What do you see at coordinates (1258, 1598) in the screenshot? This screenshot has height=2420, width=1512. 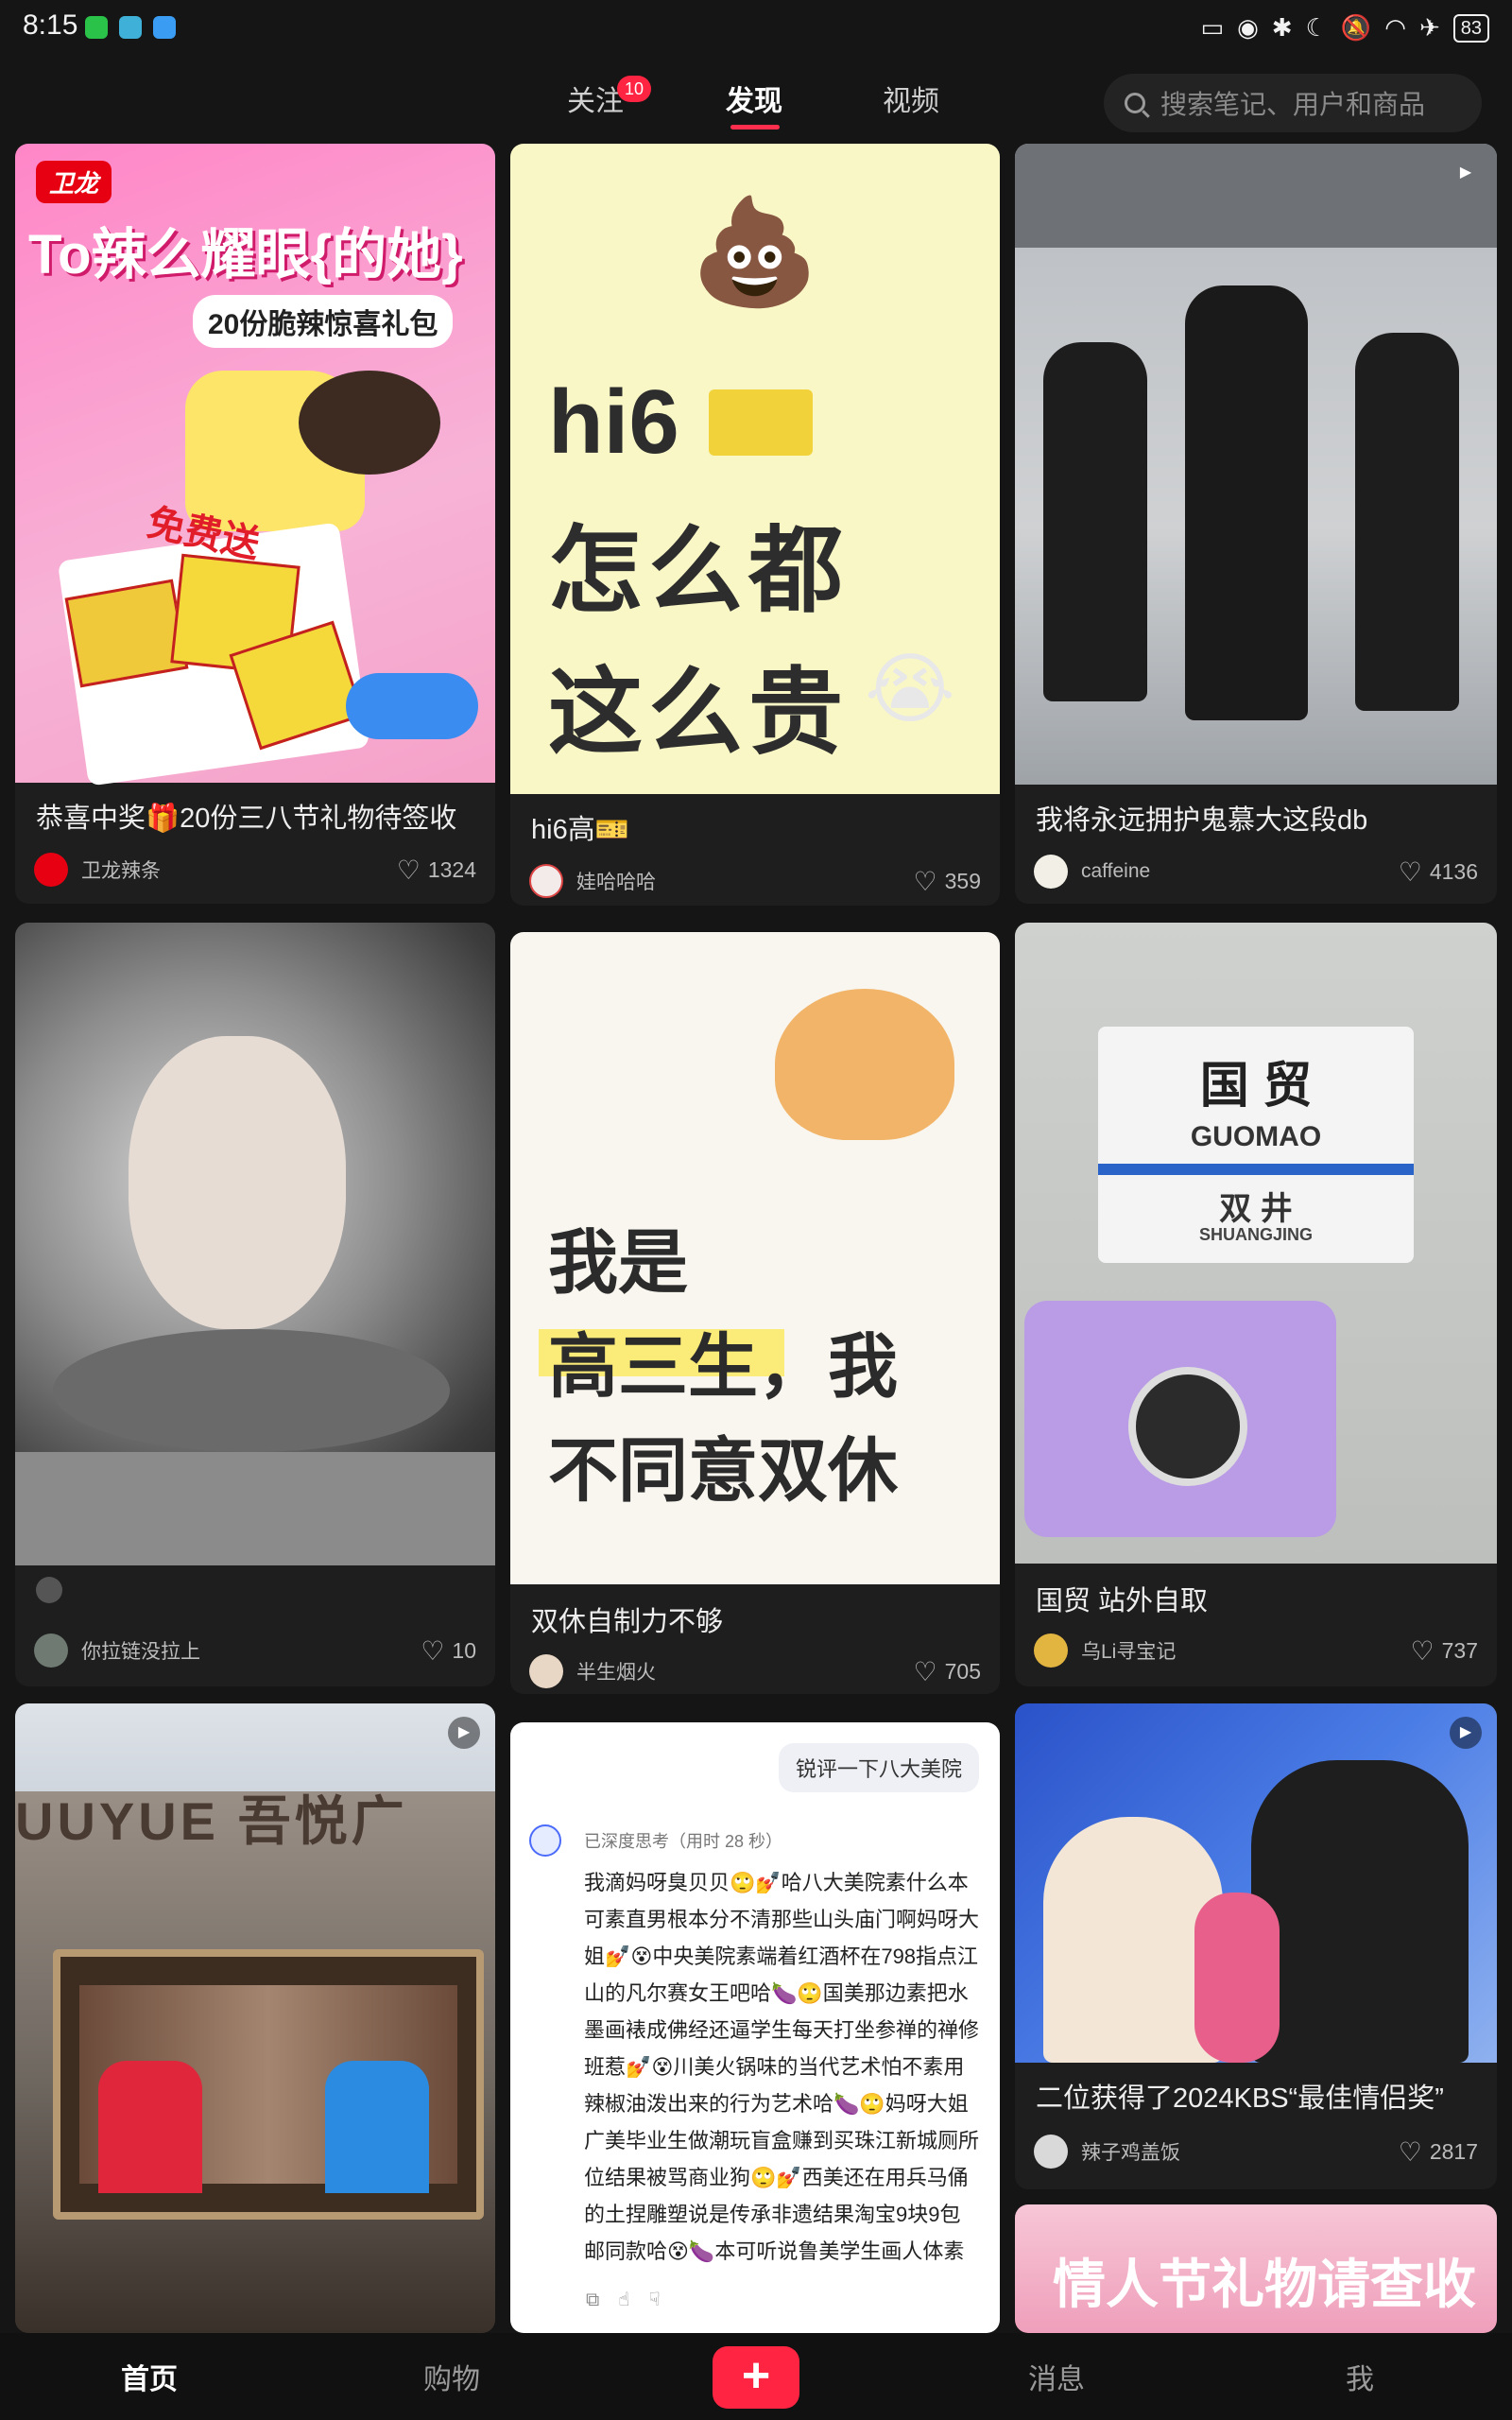 I see `card-title: 国贸 站外自取` at bounding box center [1258, 1598].